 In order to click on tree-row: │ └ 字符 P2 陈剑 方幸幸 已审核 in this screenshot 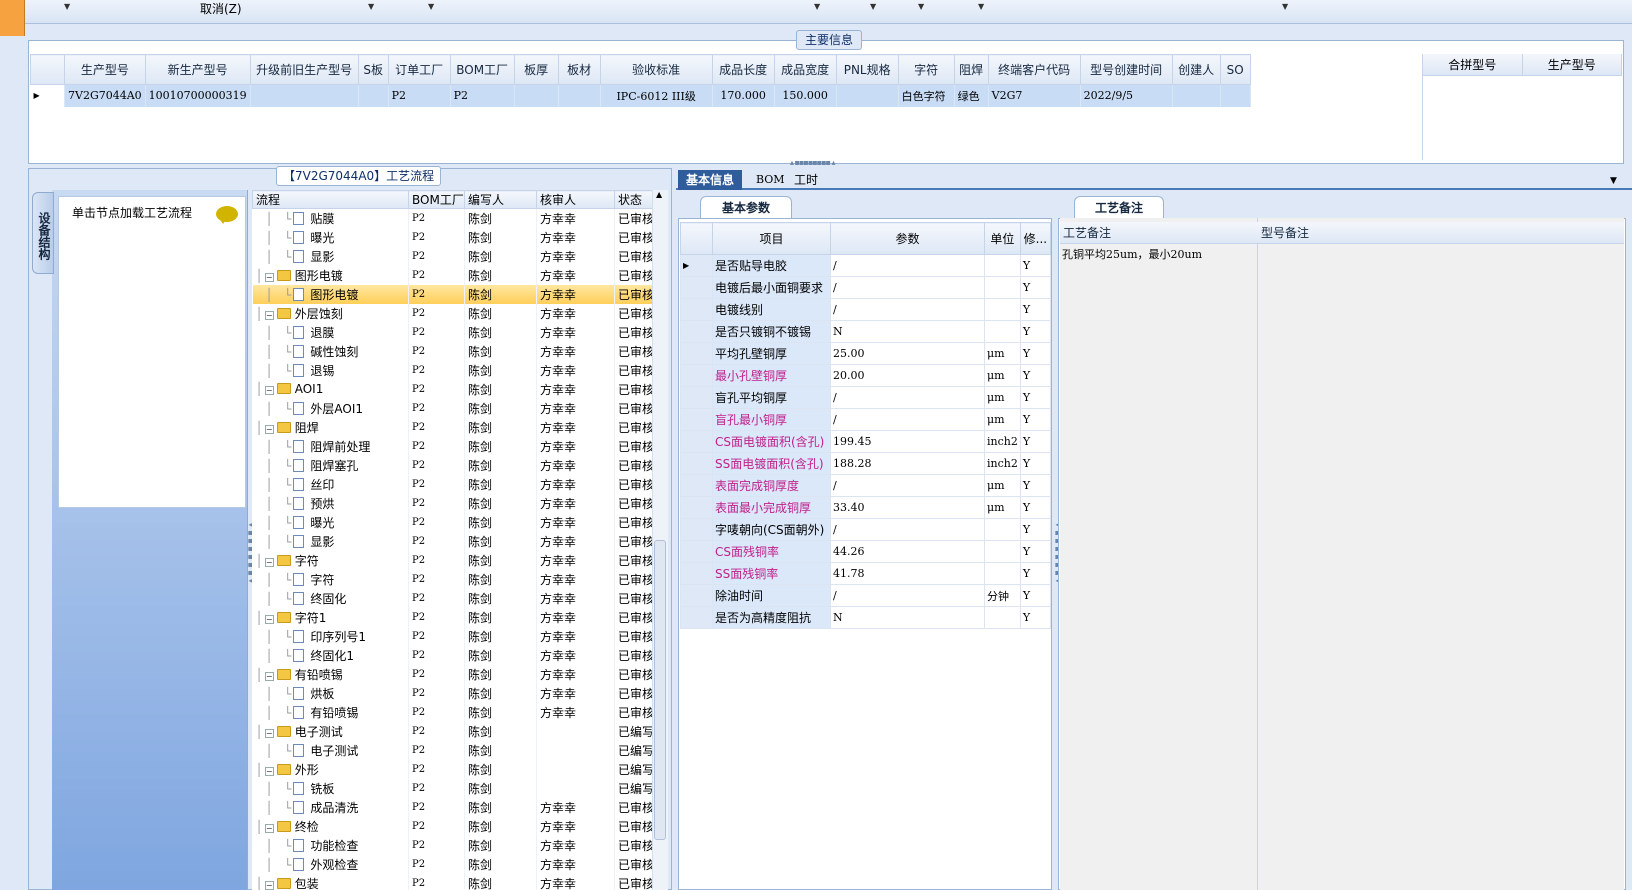, I will do `click(452, 579)`.